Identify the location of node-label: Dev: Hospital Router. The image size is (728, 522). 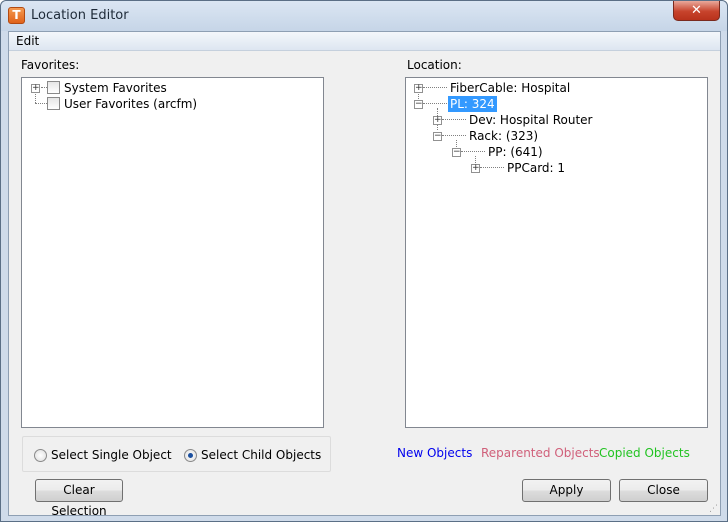
(531, 120).